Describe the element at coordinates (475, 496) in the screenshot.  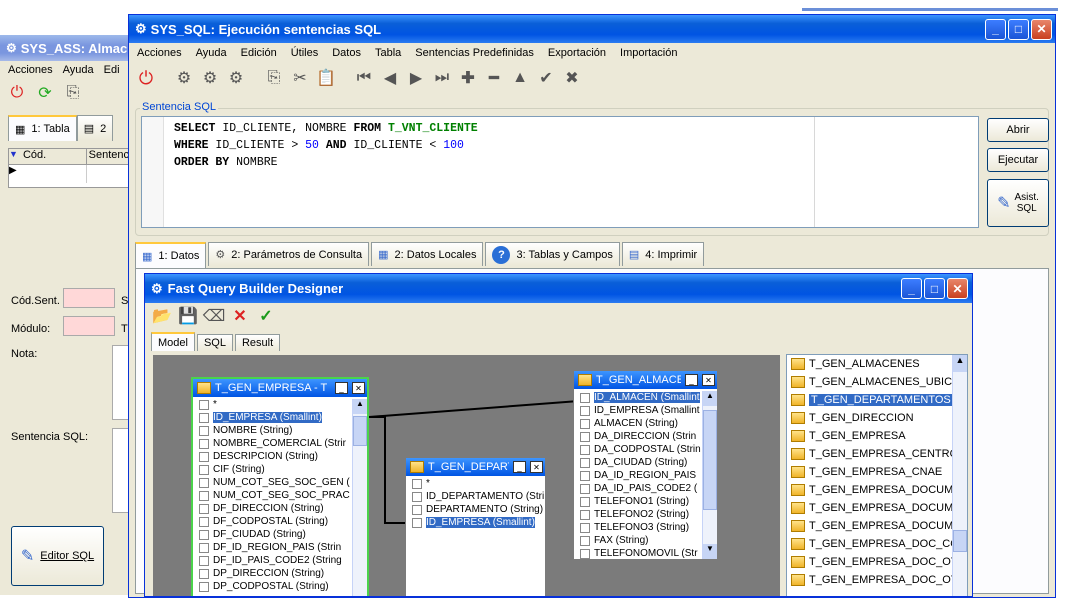
I see `table-field-row: ID_DEPARTAMENTO (Stri` at that location.